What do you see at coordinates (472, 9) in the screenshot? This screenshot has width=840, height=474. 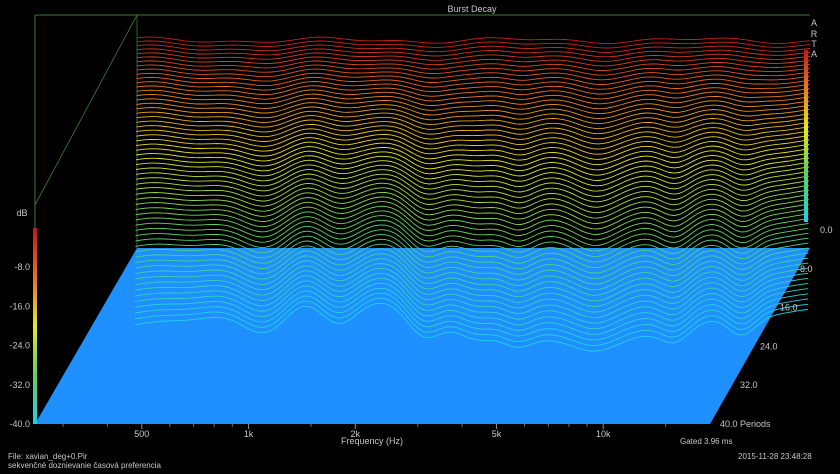 I see `chart-title: Burst Decay` at bounding box center [472, 9].